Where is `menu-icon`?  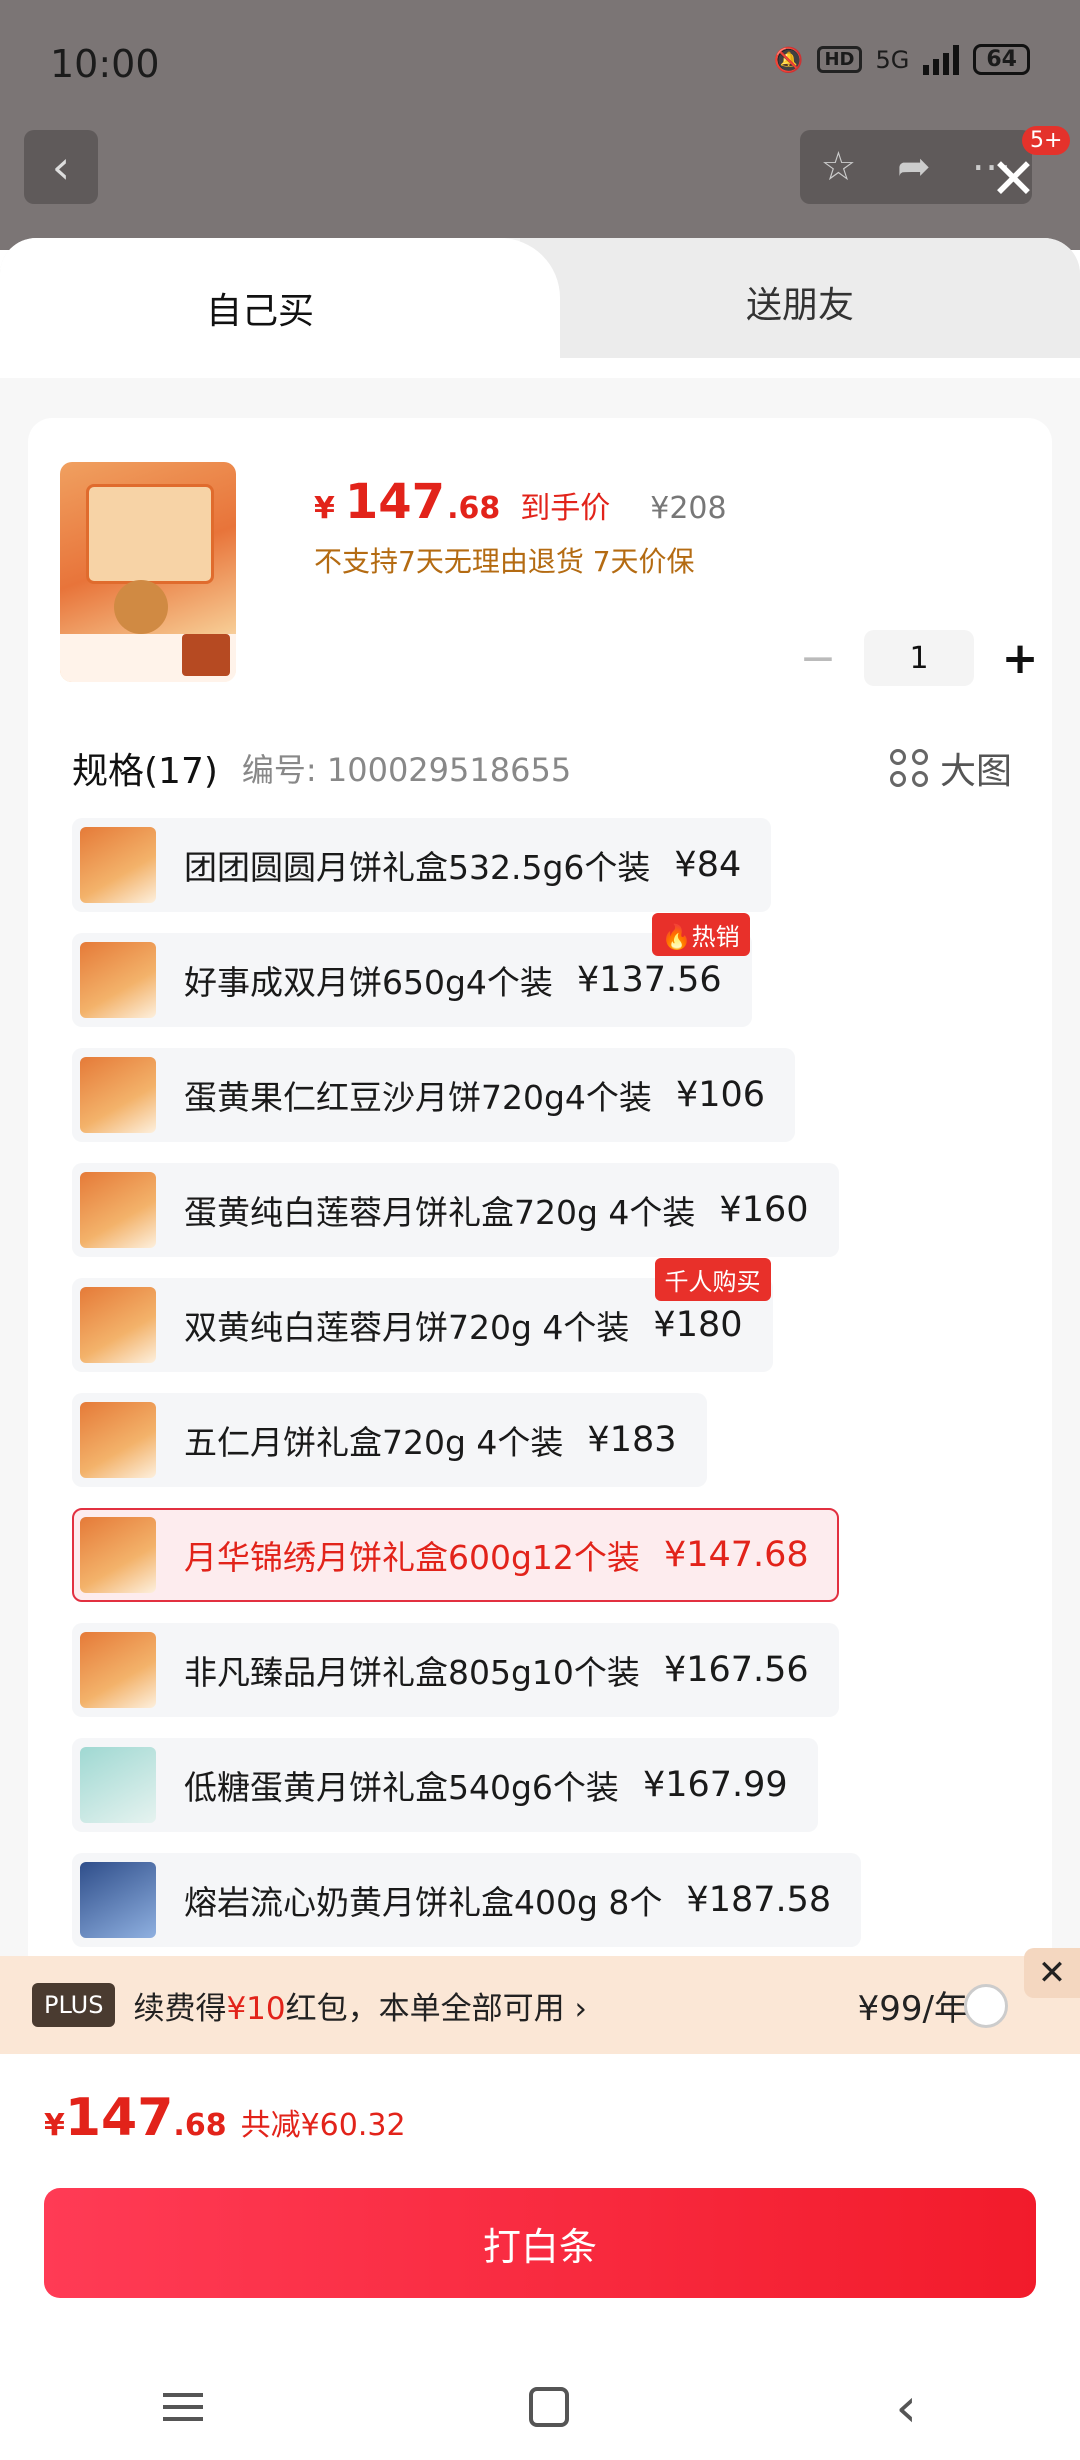 menu-icon is located at coordinates (183, 2407).